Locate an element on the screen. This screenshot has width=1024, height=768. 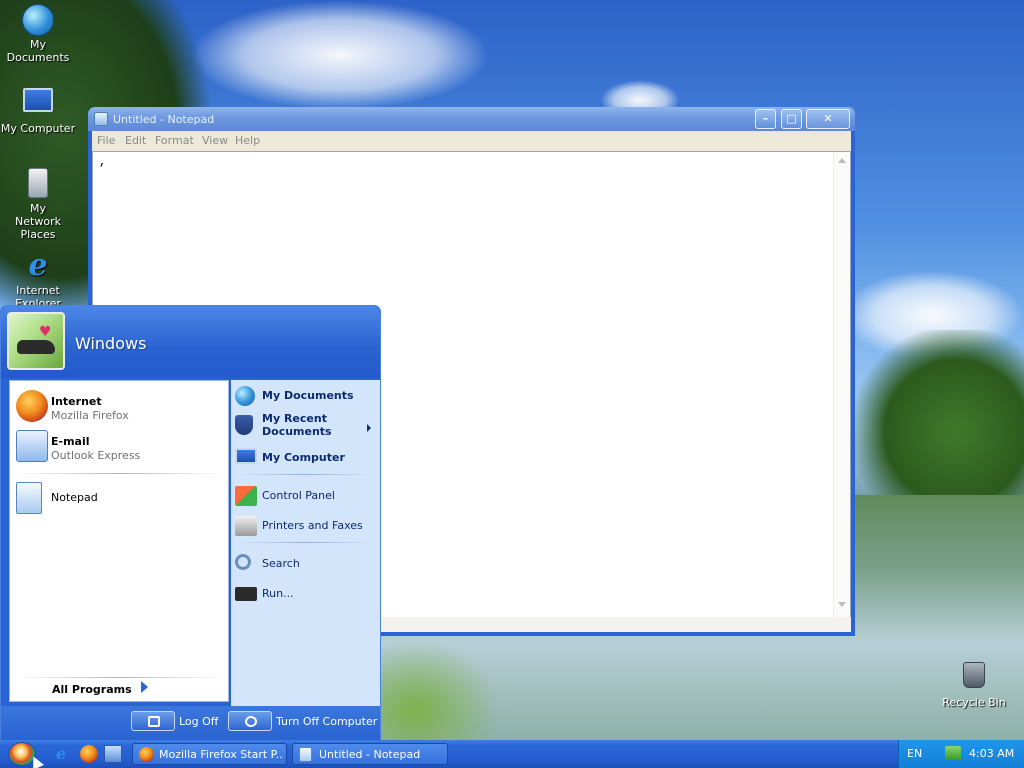
recent-documents-icon is located at coordinates (244, 425).